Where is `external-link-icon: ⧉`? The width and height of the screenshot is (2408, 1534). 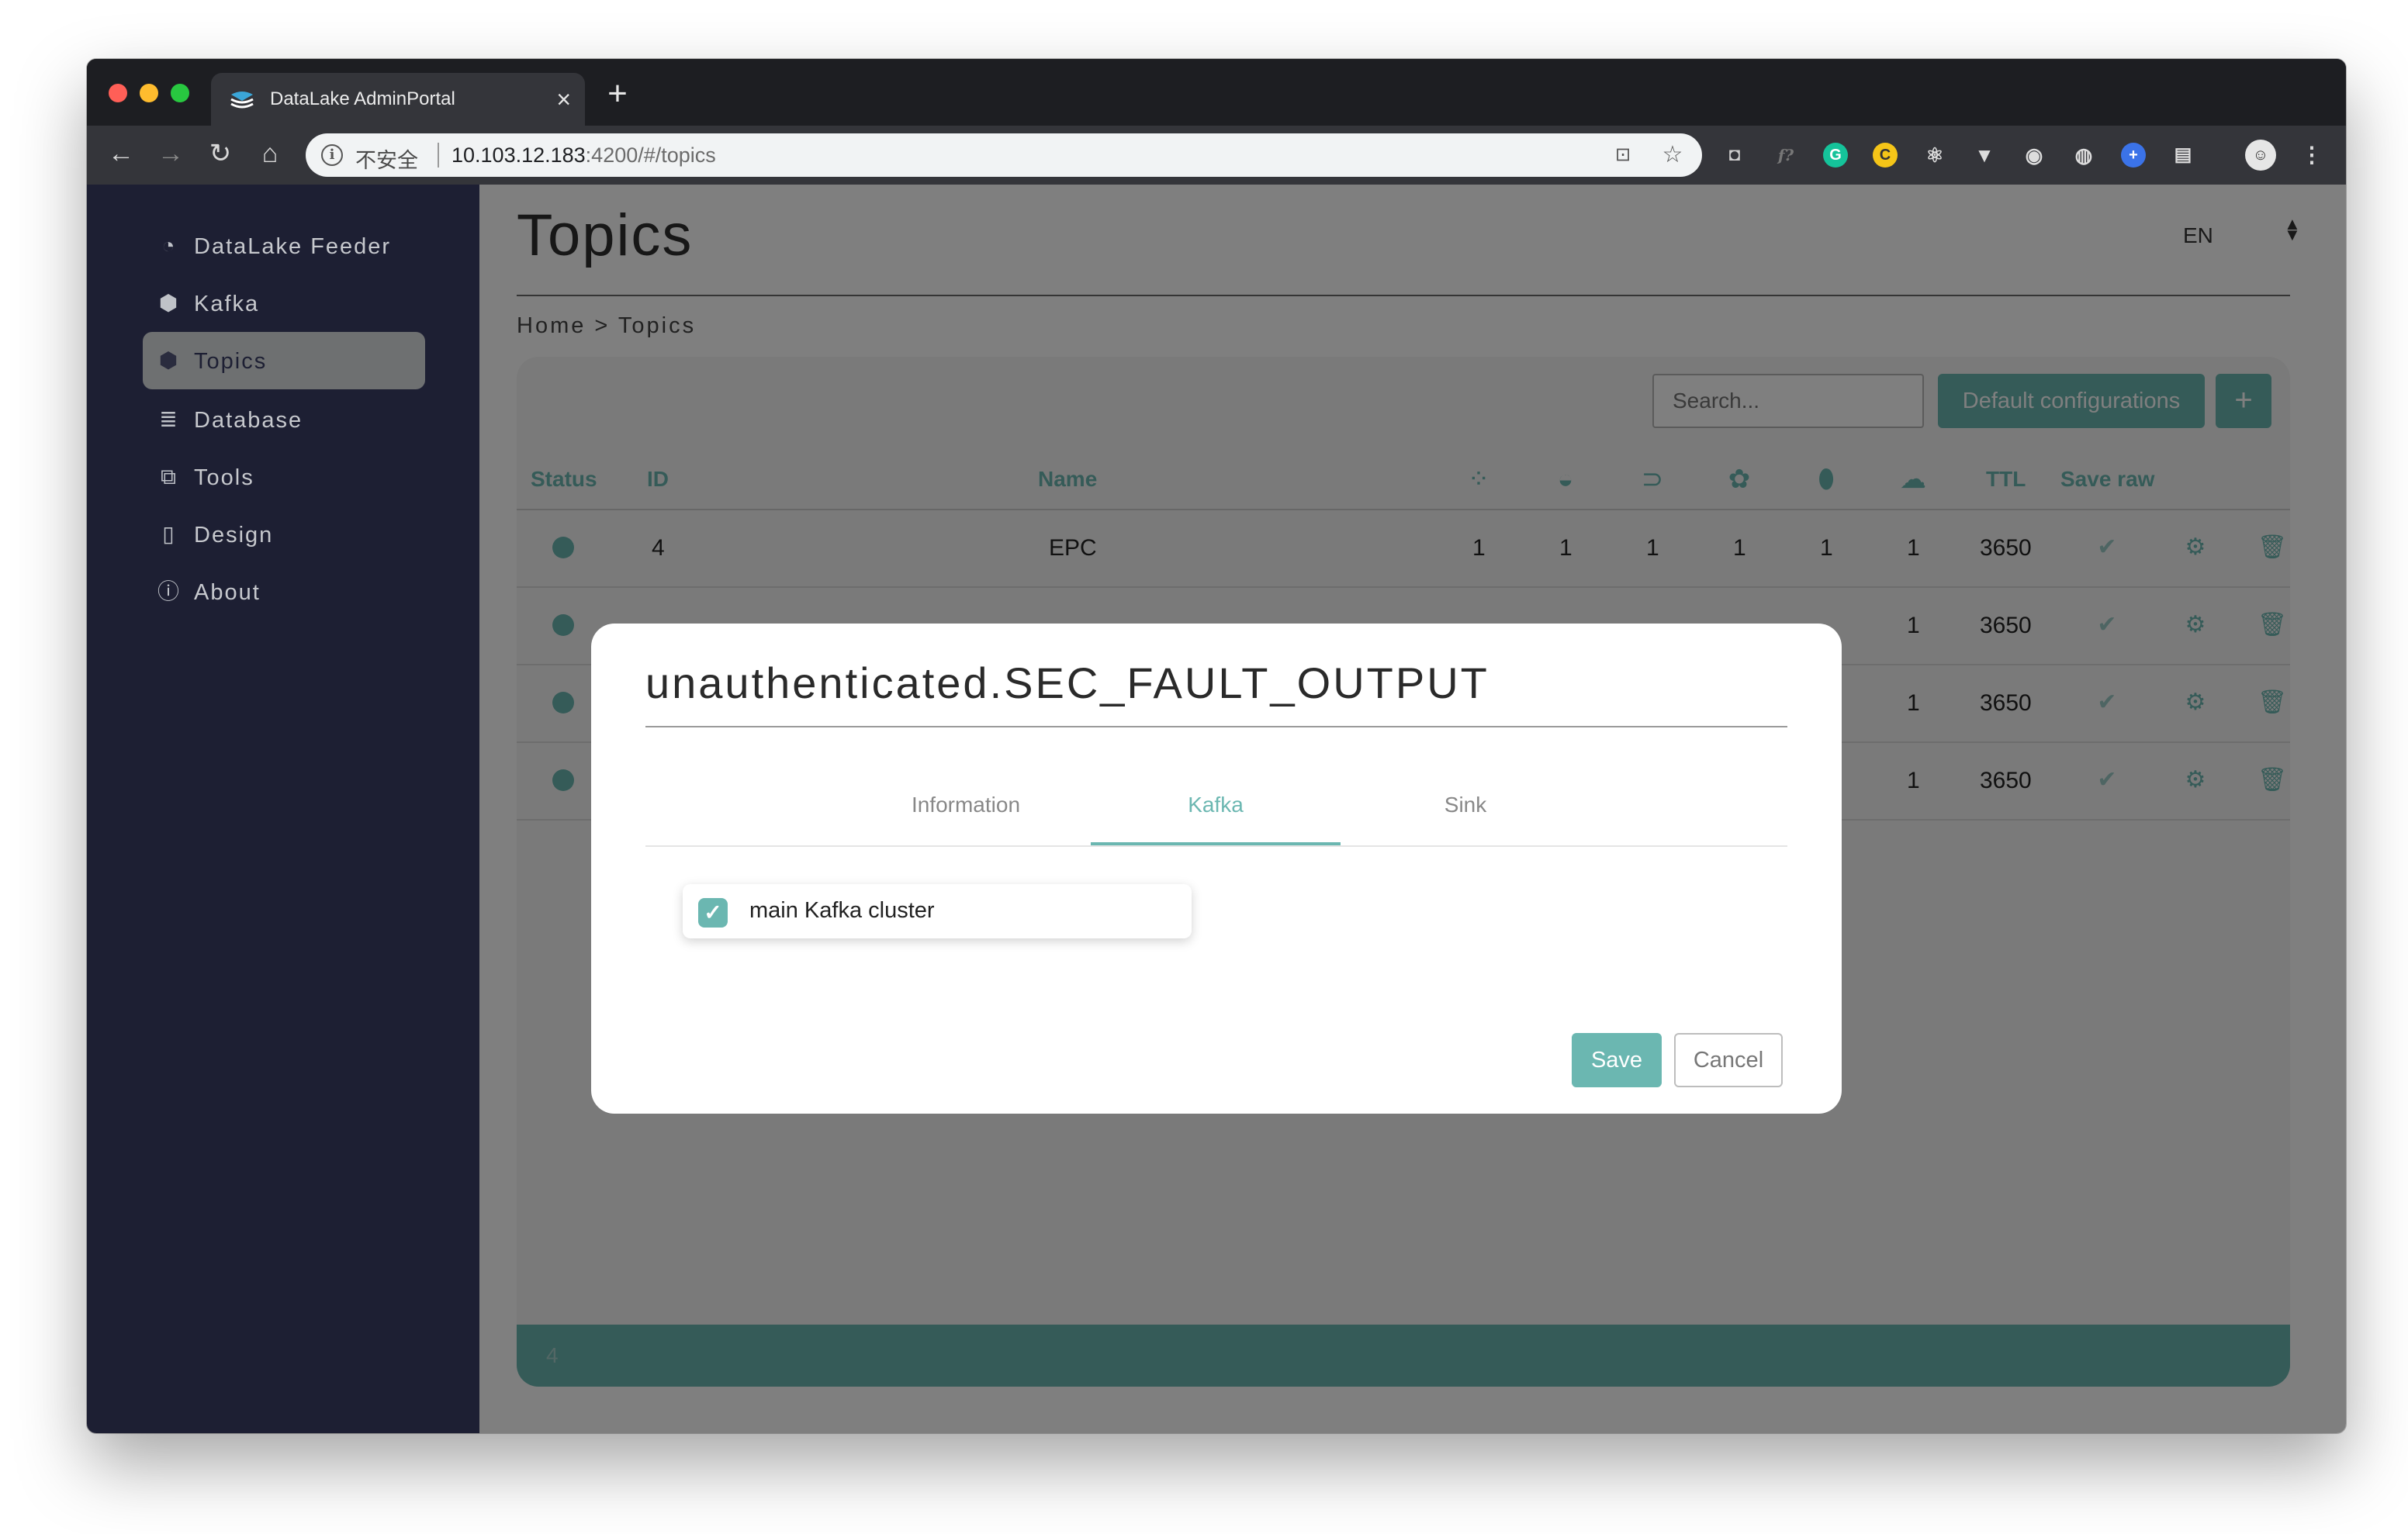
external-link-icon: ⧉ is located at coordinates (168, 477).